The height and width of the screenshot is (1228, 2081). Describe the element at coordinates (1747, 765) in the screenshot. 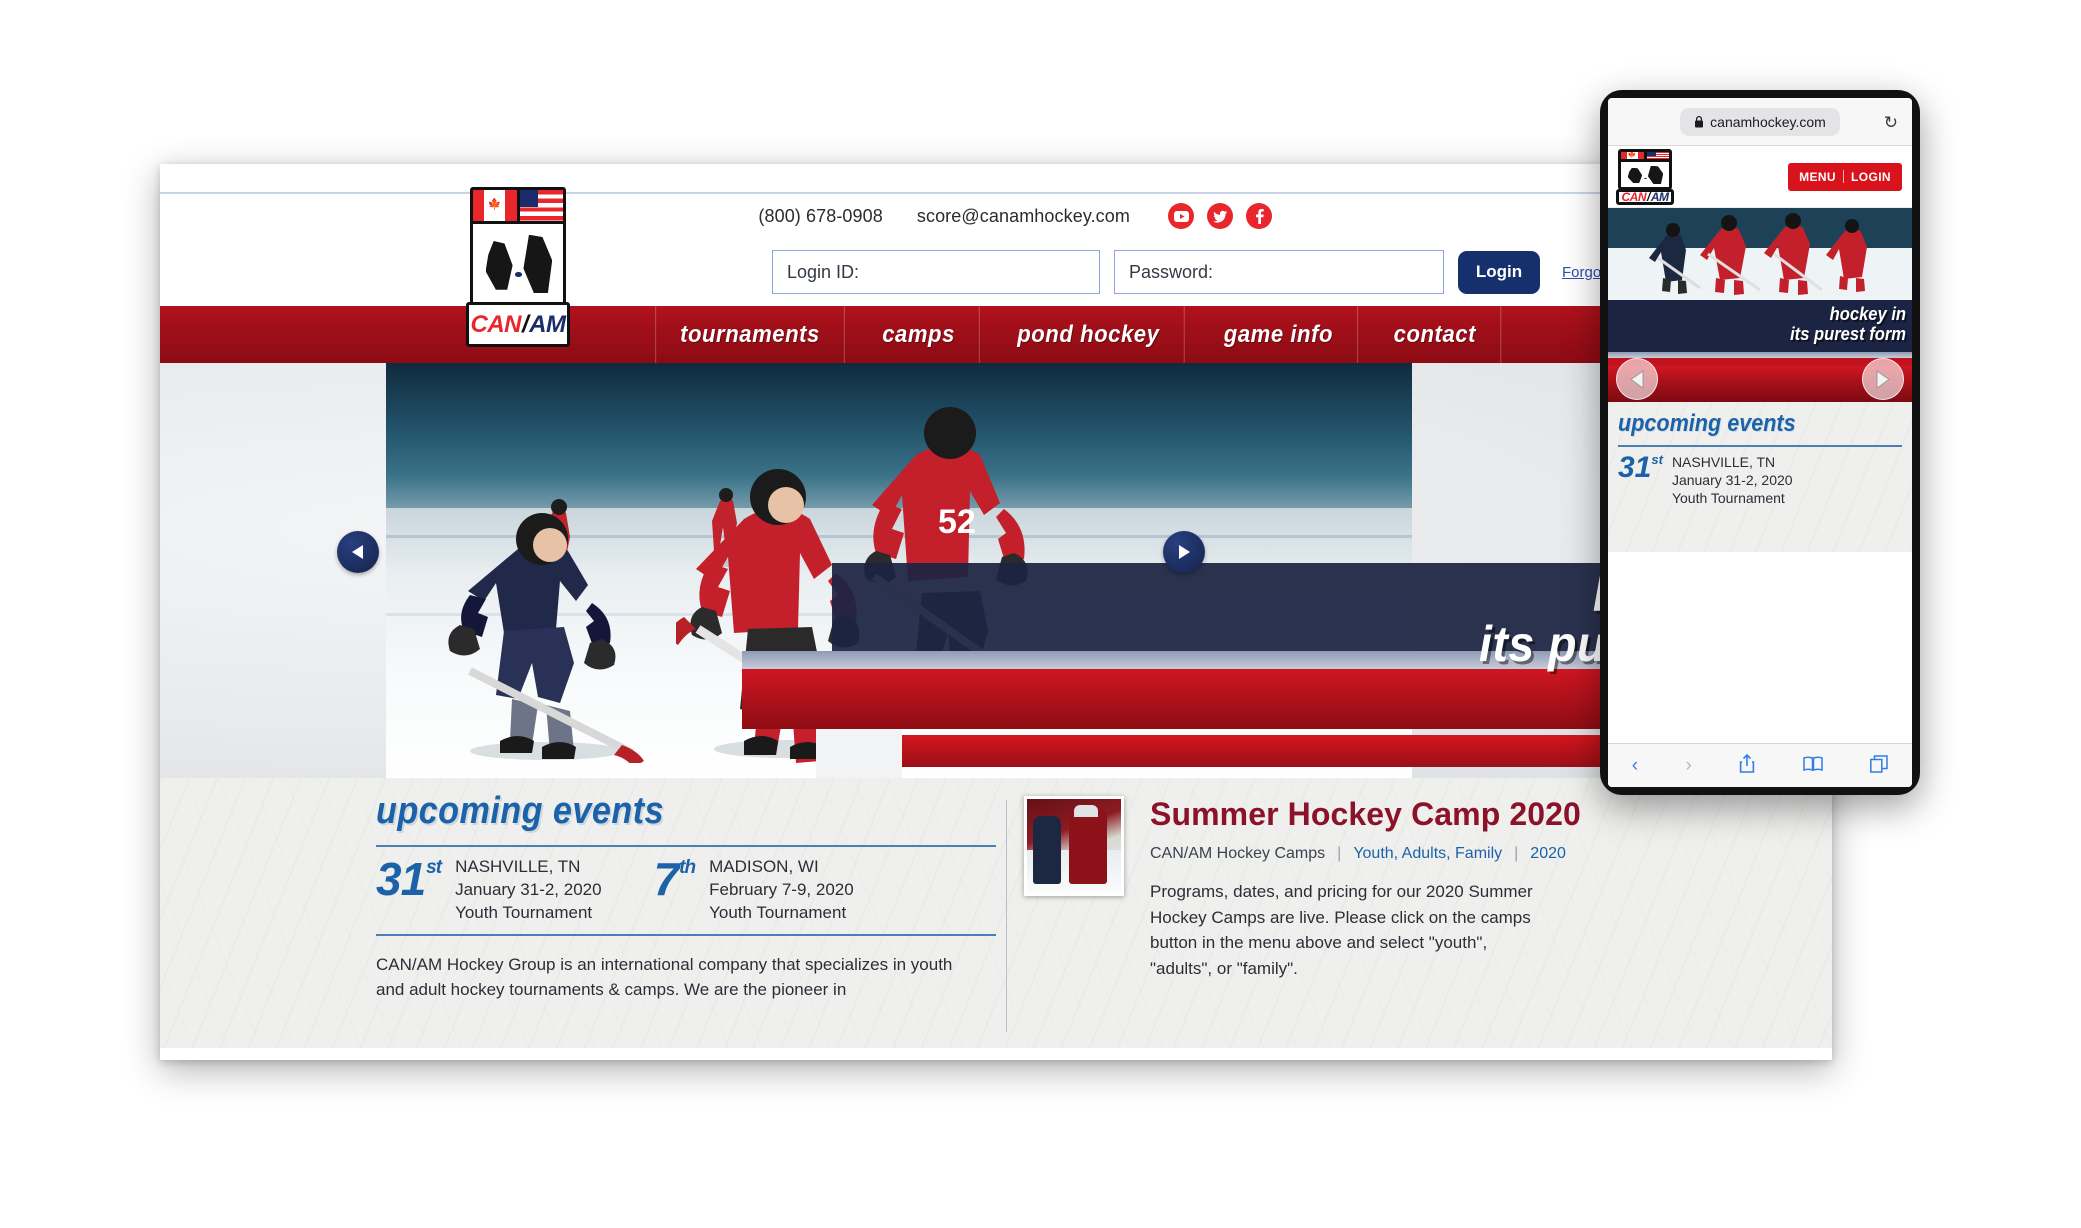

I see `share-icon` at that location.